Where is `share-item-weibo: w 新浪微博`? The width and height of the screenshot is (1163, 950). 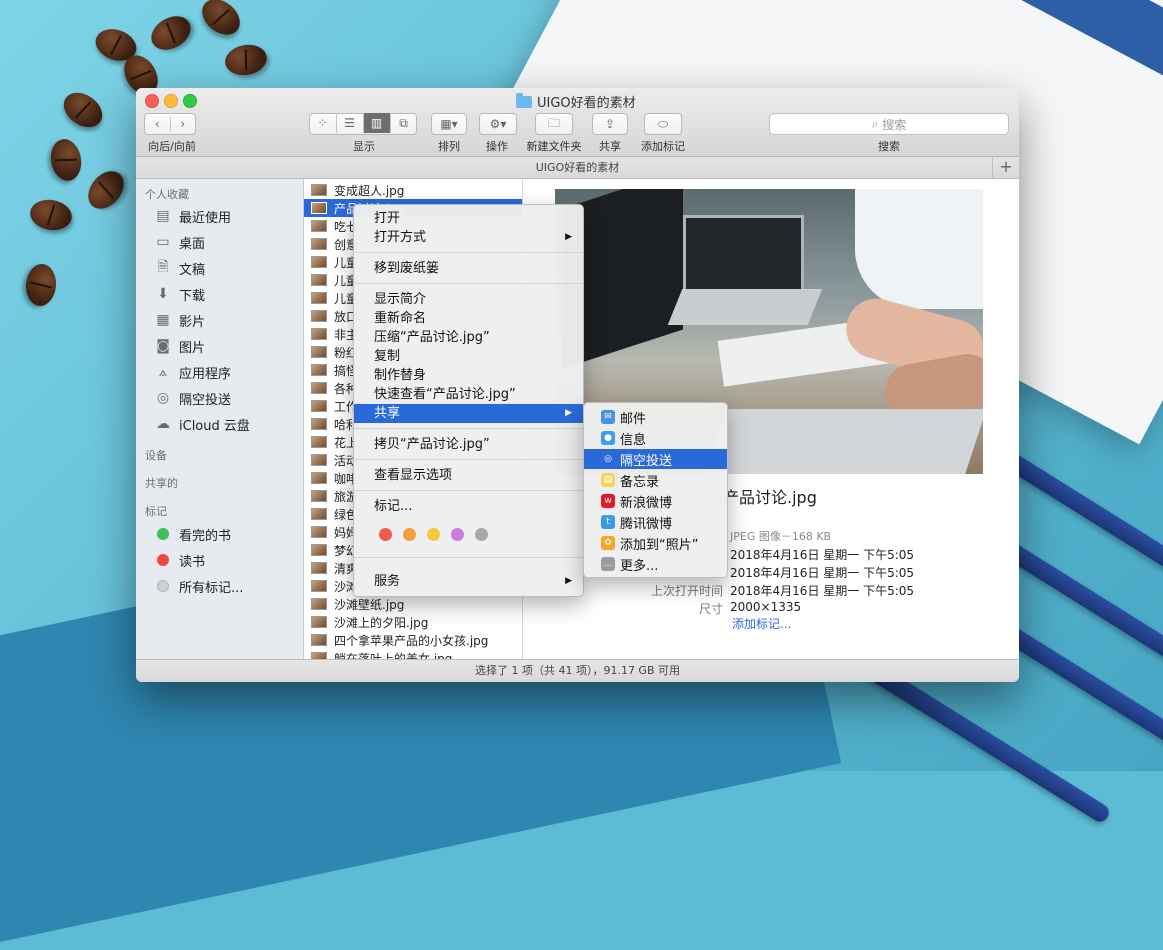 share-item-weibo: w 新浪微博 is located at coordinates (655, 501).